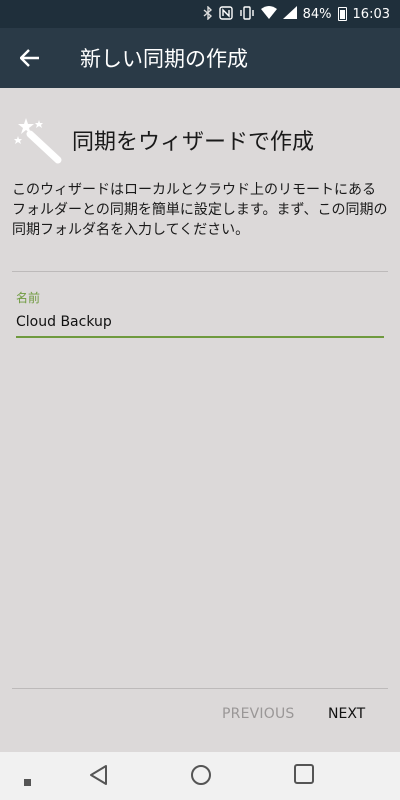 The image size is (400, 800). What do you see at coordinates (268, 14) in the screenshot?
I see `wifi-icon` at bounding box center [268, 14].